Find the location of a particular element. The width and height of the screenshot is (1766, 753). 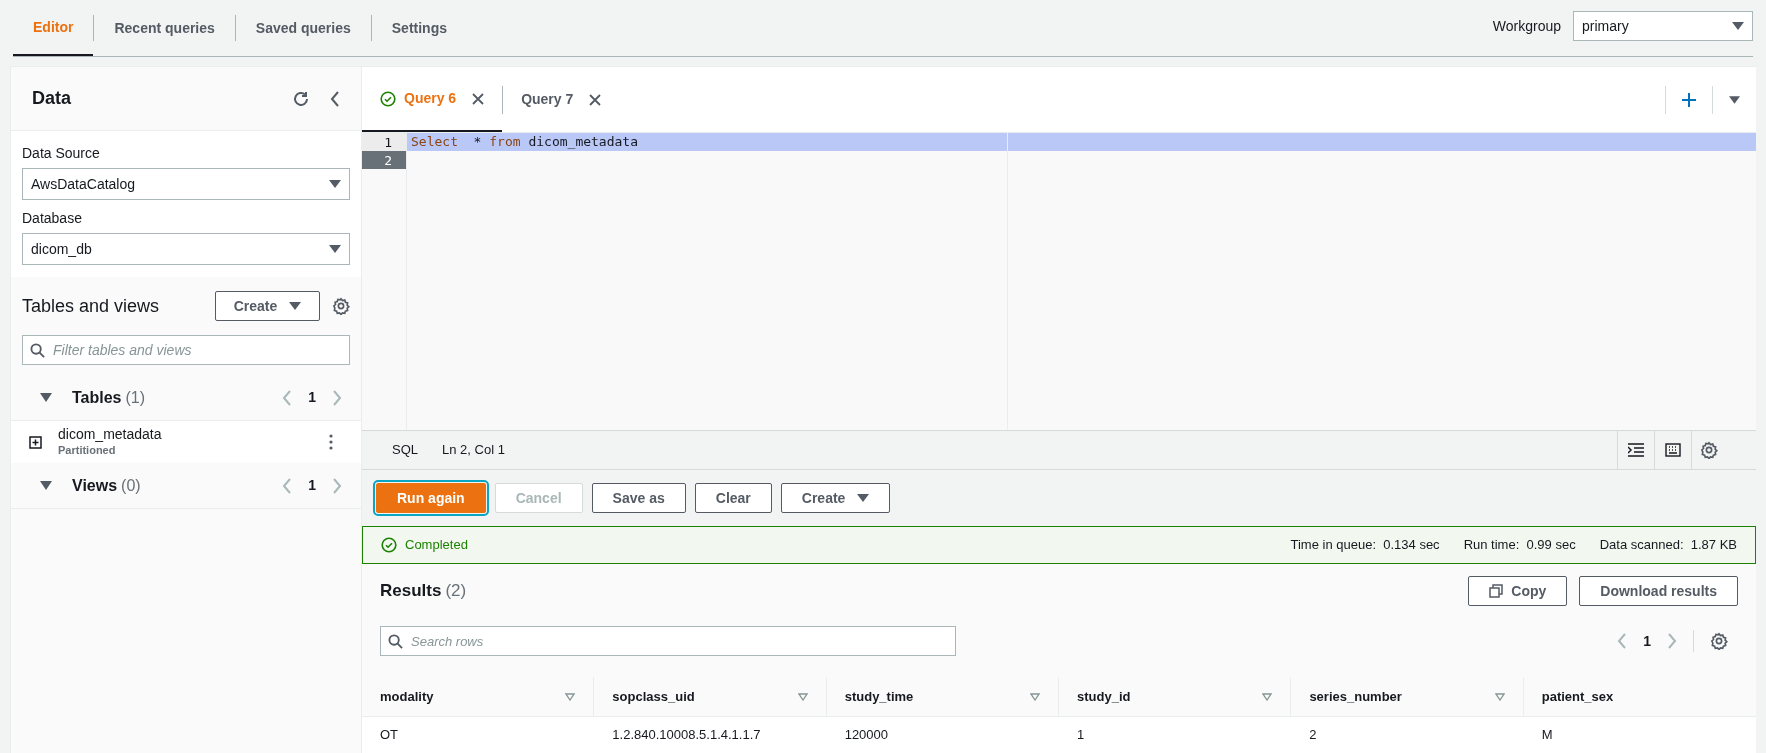

column-header: sopclass_uid is located at coordinates (653, 696).